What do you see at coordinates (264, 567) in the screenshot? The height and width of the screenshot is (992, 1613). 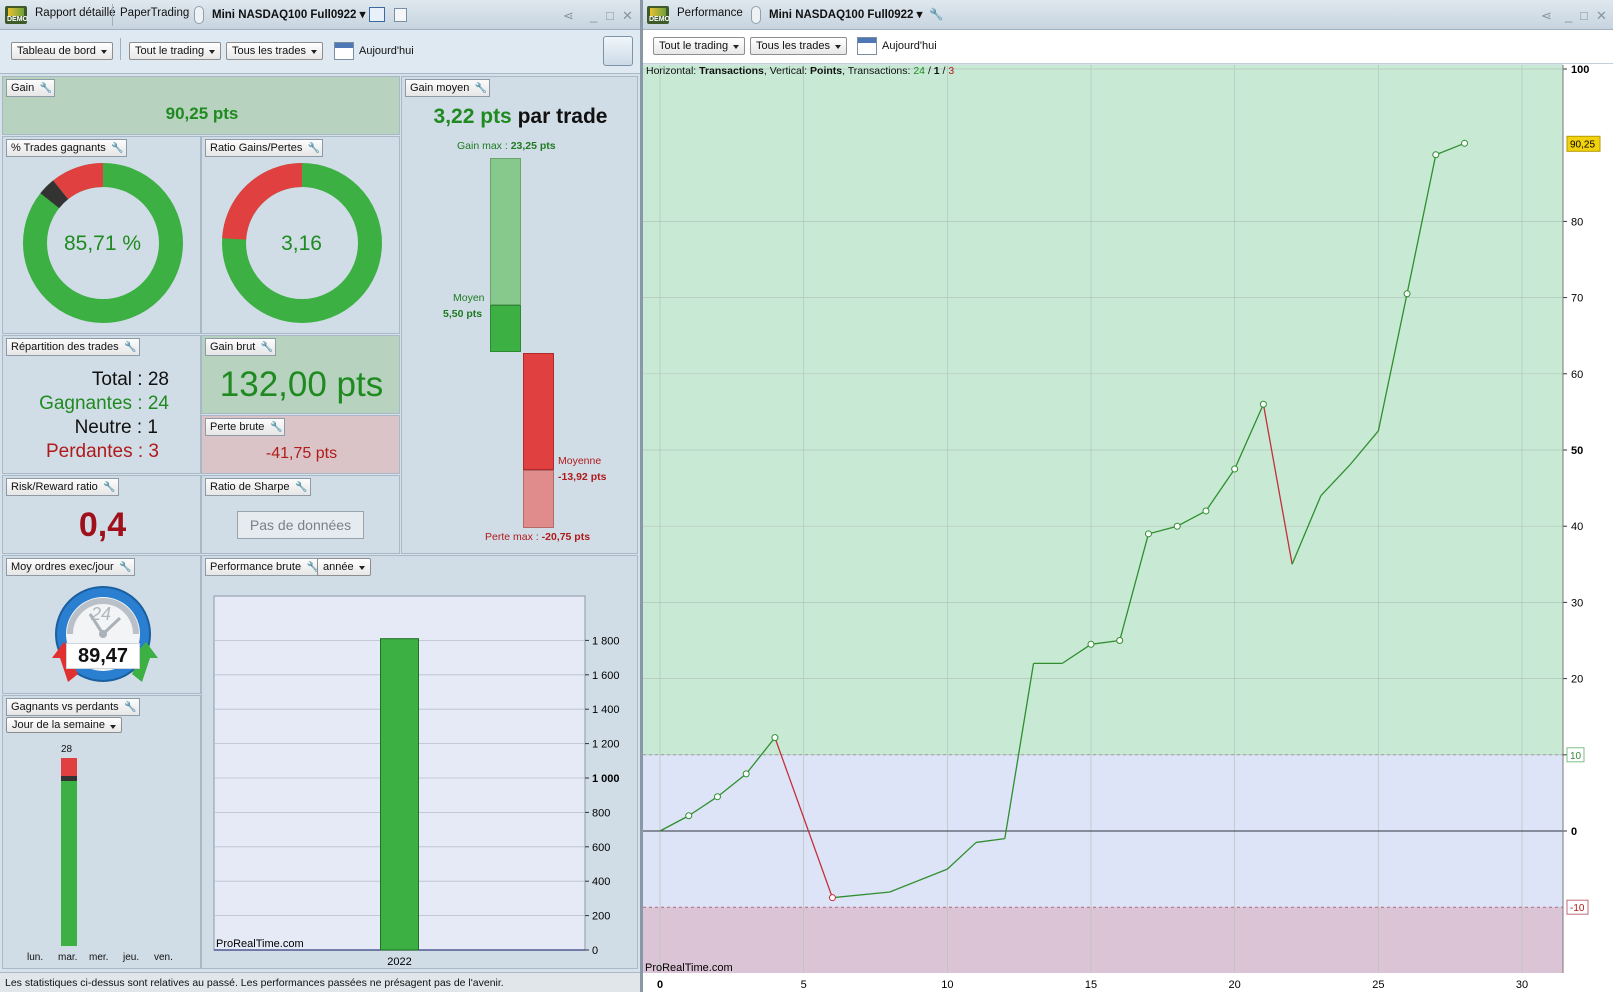 I see `panel-title: Performance brute 🔧` at bounding box center [264, 567].